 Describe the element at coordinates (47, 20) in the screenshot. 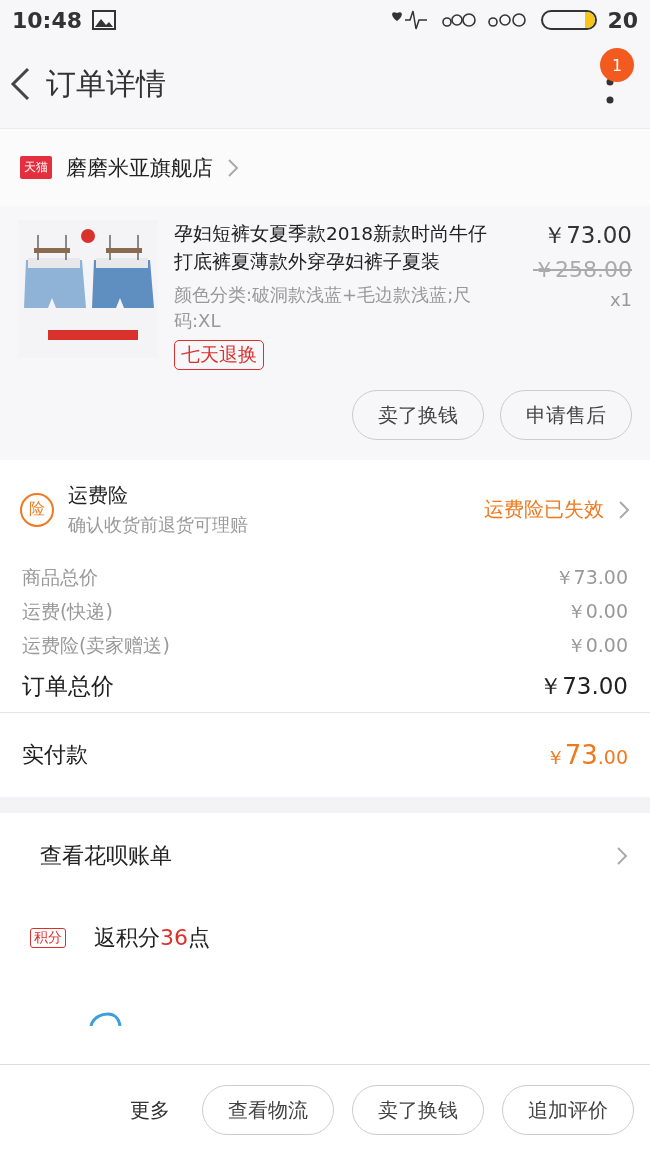

I see `status-time: 10:48` at that location.